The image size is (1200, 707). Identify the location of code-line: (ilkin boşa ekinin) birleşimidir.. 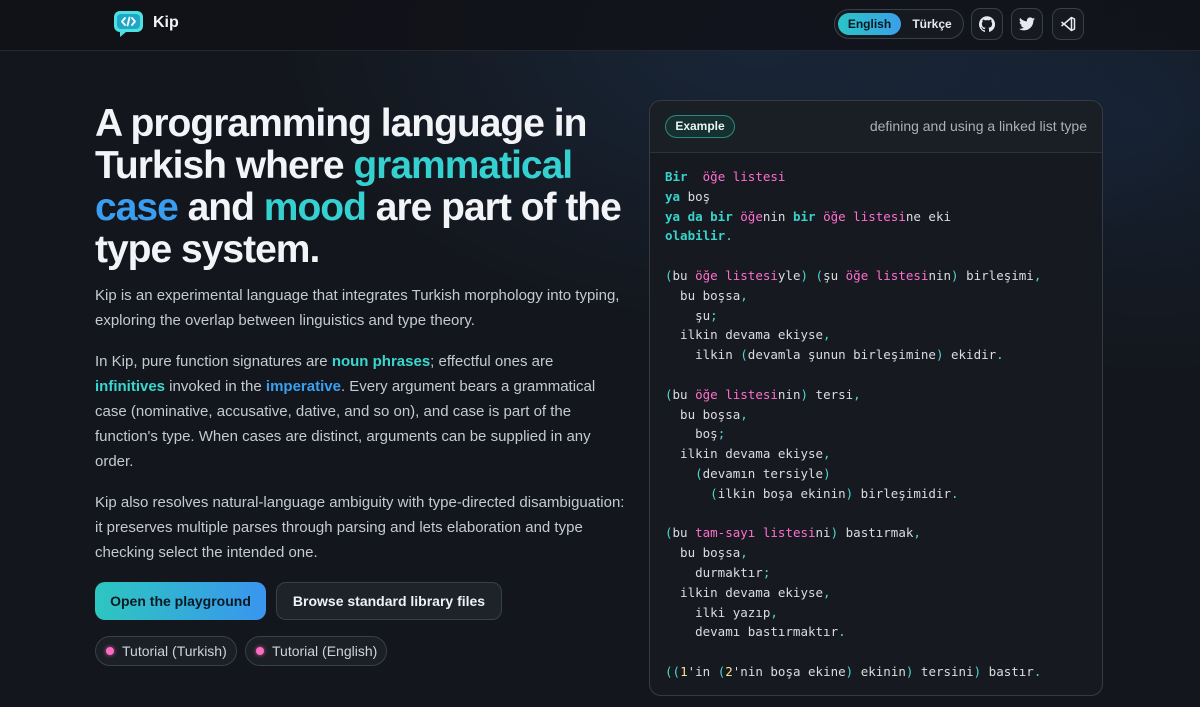
(853, 494).